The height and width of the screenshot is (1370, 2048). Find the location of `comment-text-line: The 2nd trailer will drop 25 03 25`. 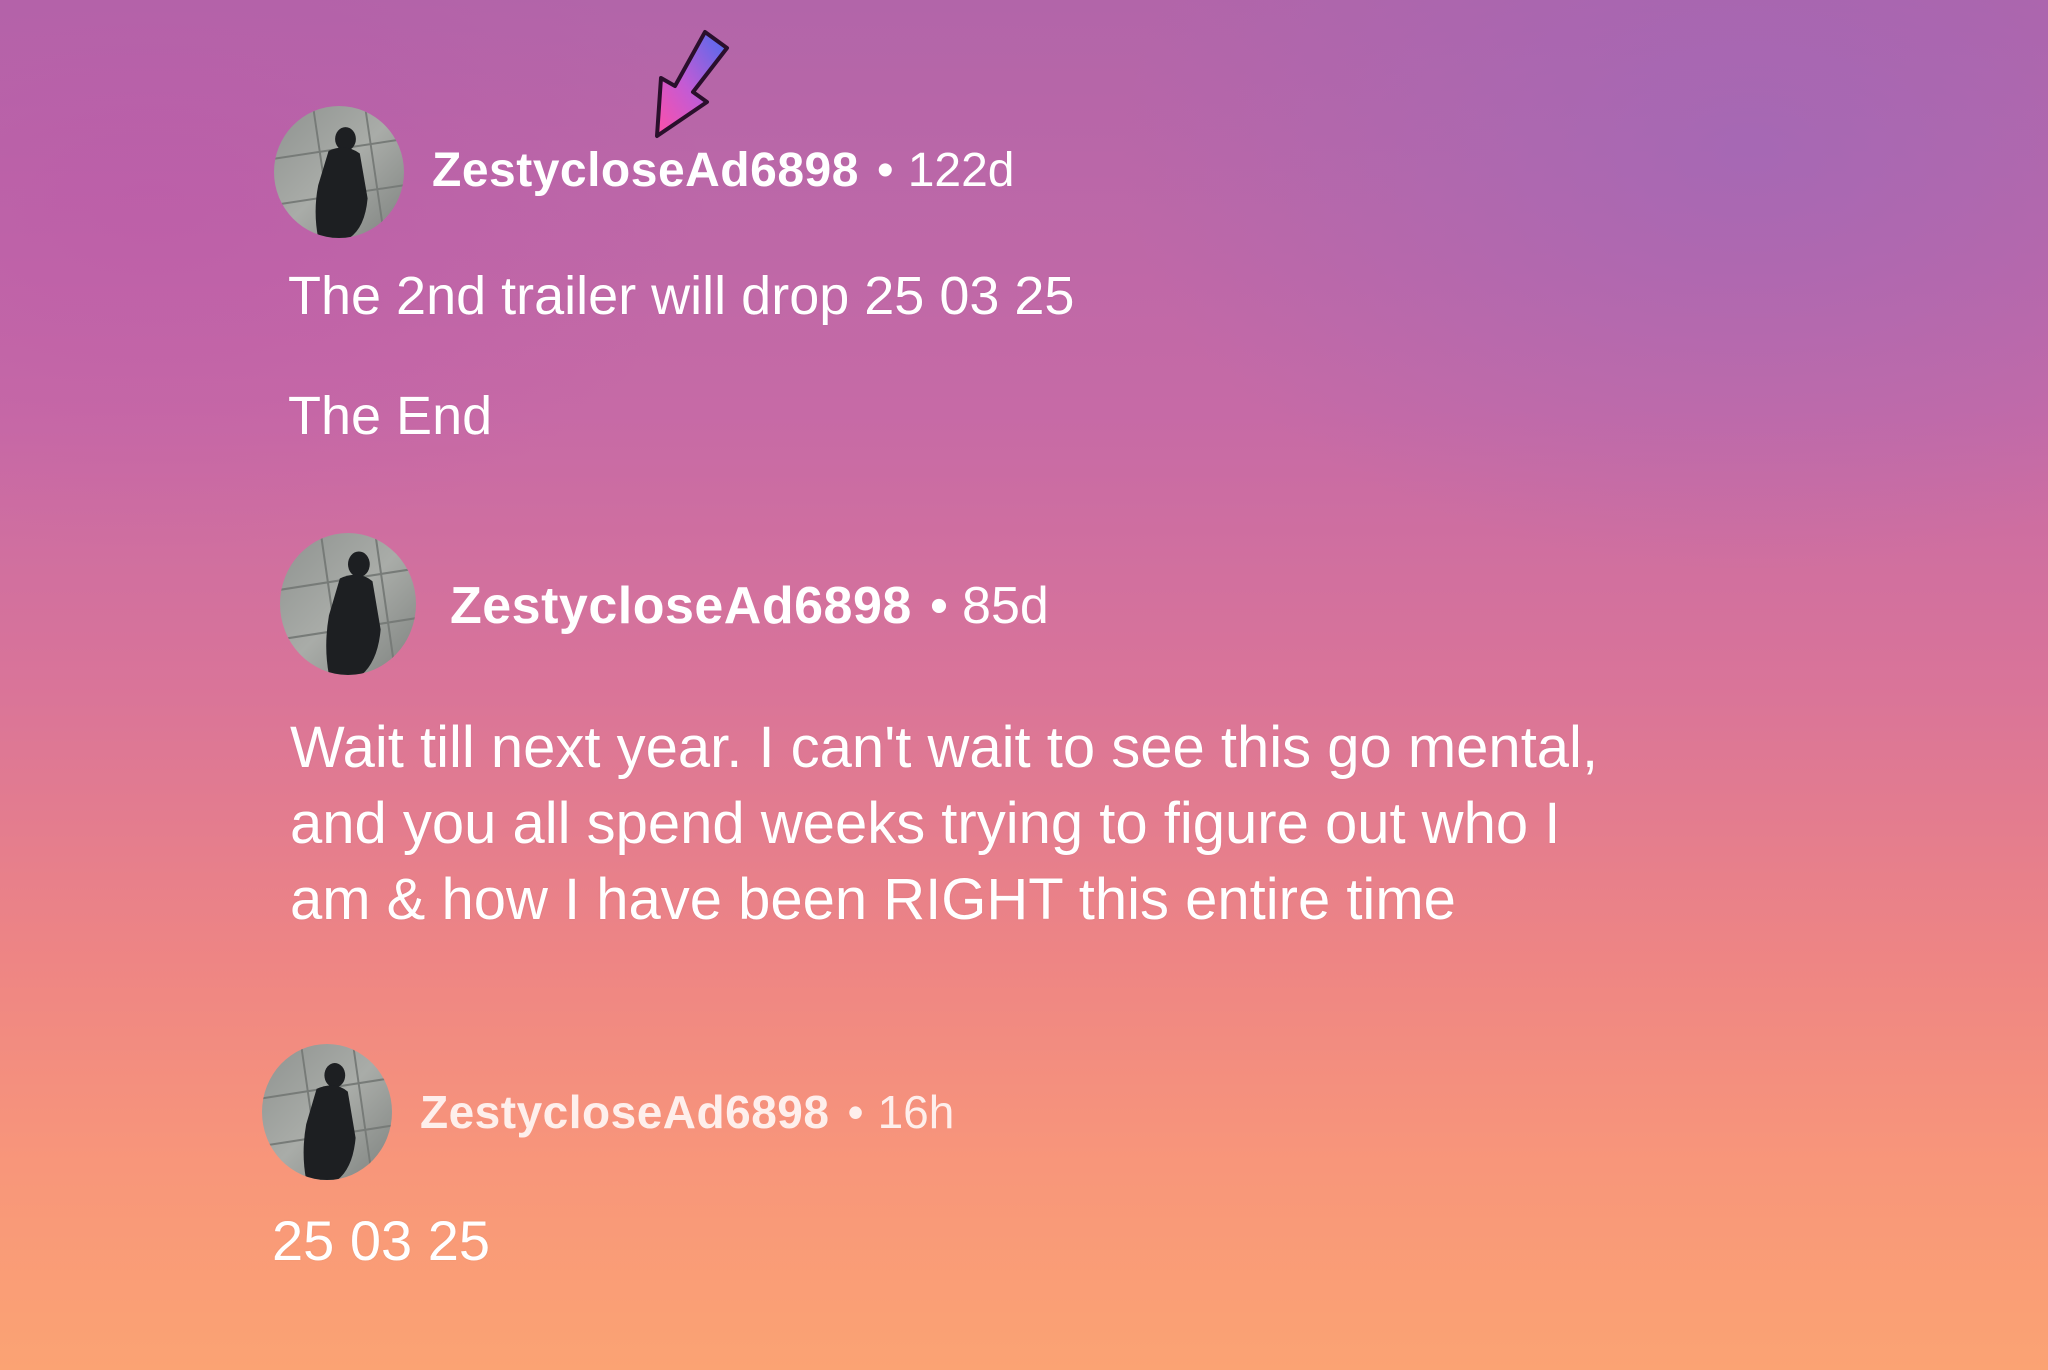

comment-text-line: The 2nd trailer will drop 25 03 25 is located at coordinates (681, 296).